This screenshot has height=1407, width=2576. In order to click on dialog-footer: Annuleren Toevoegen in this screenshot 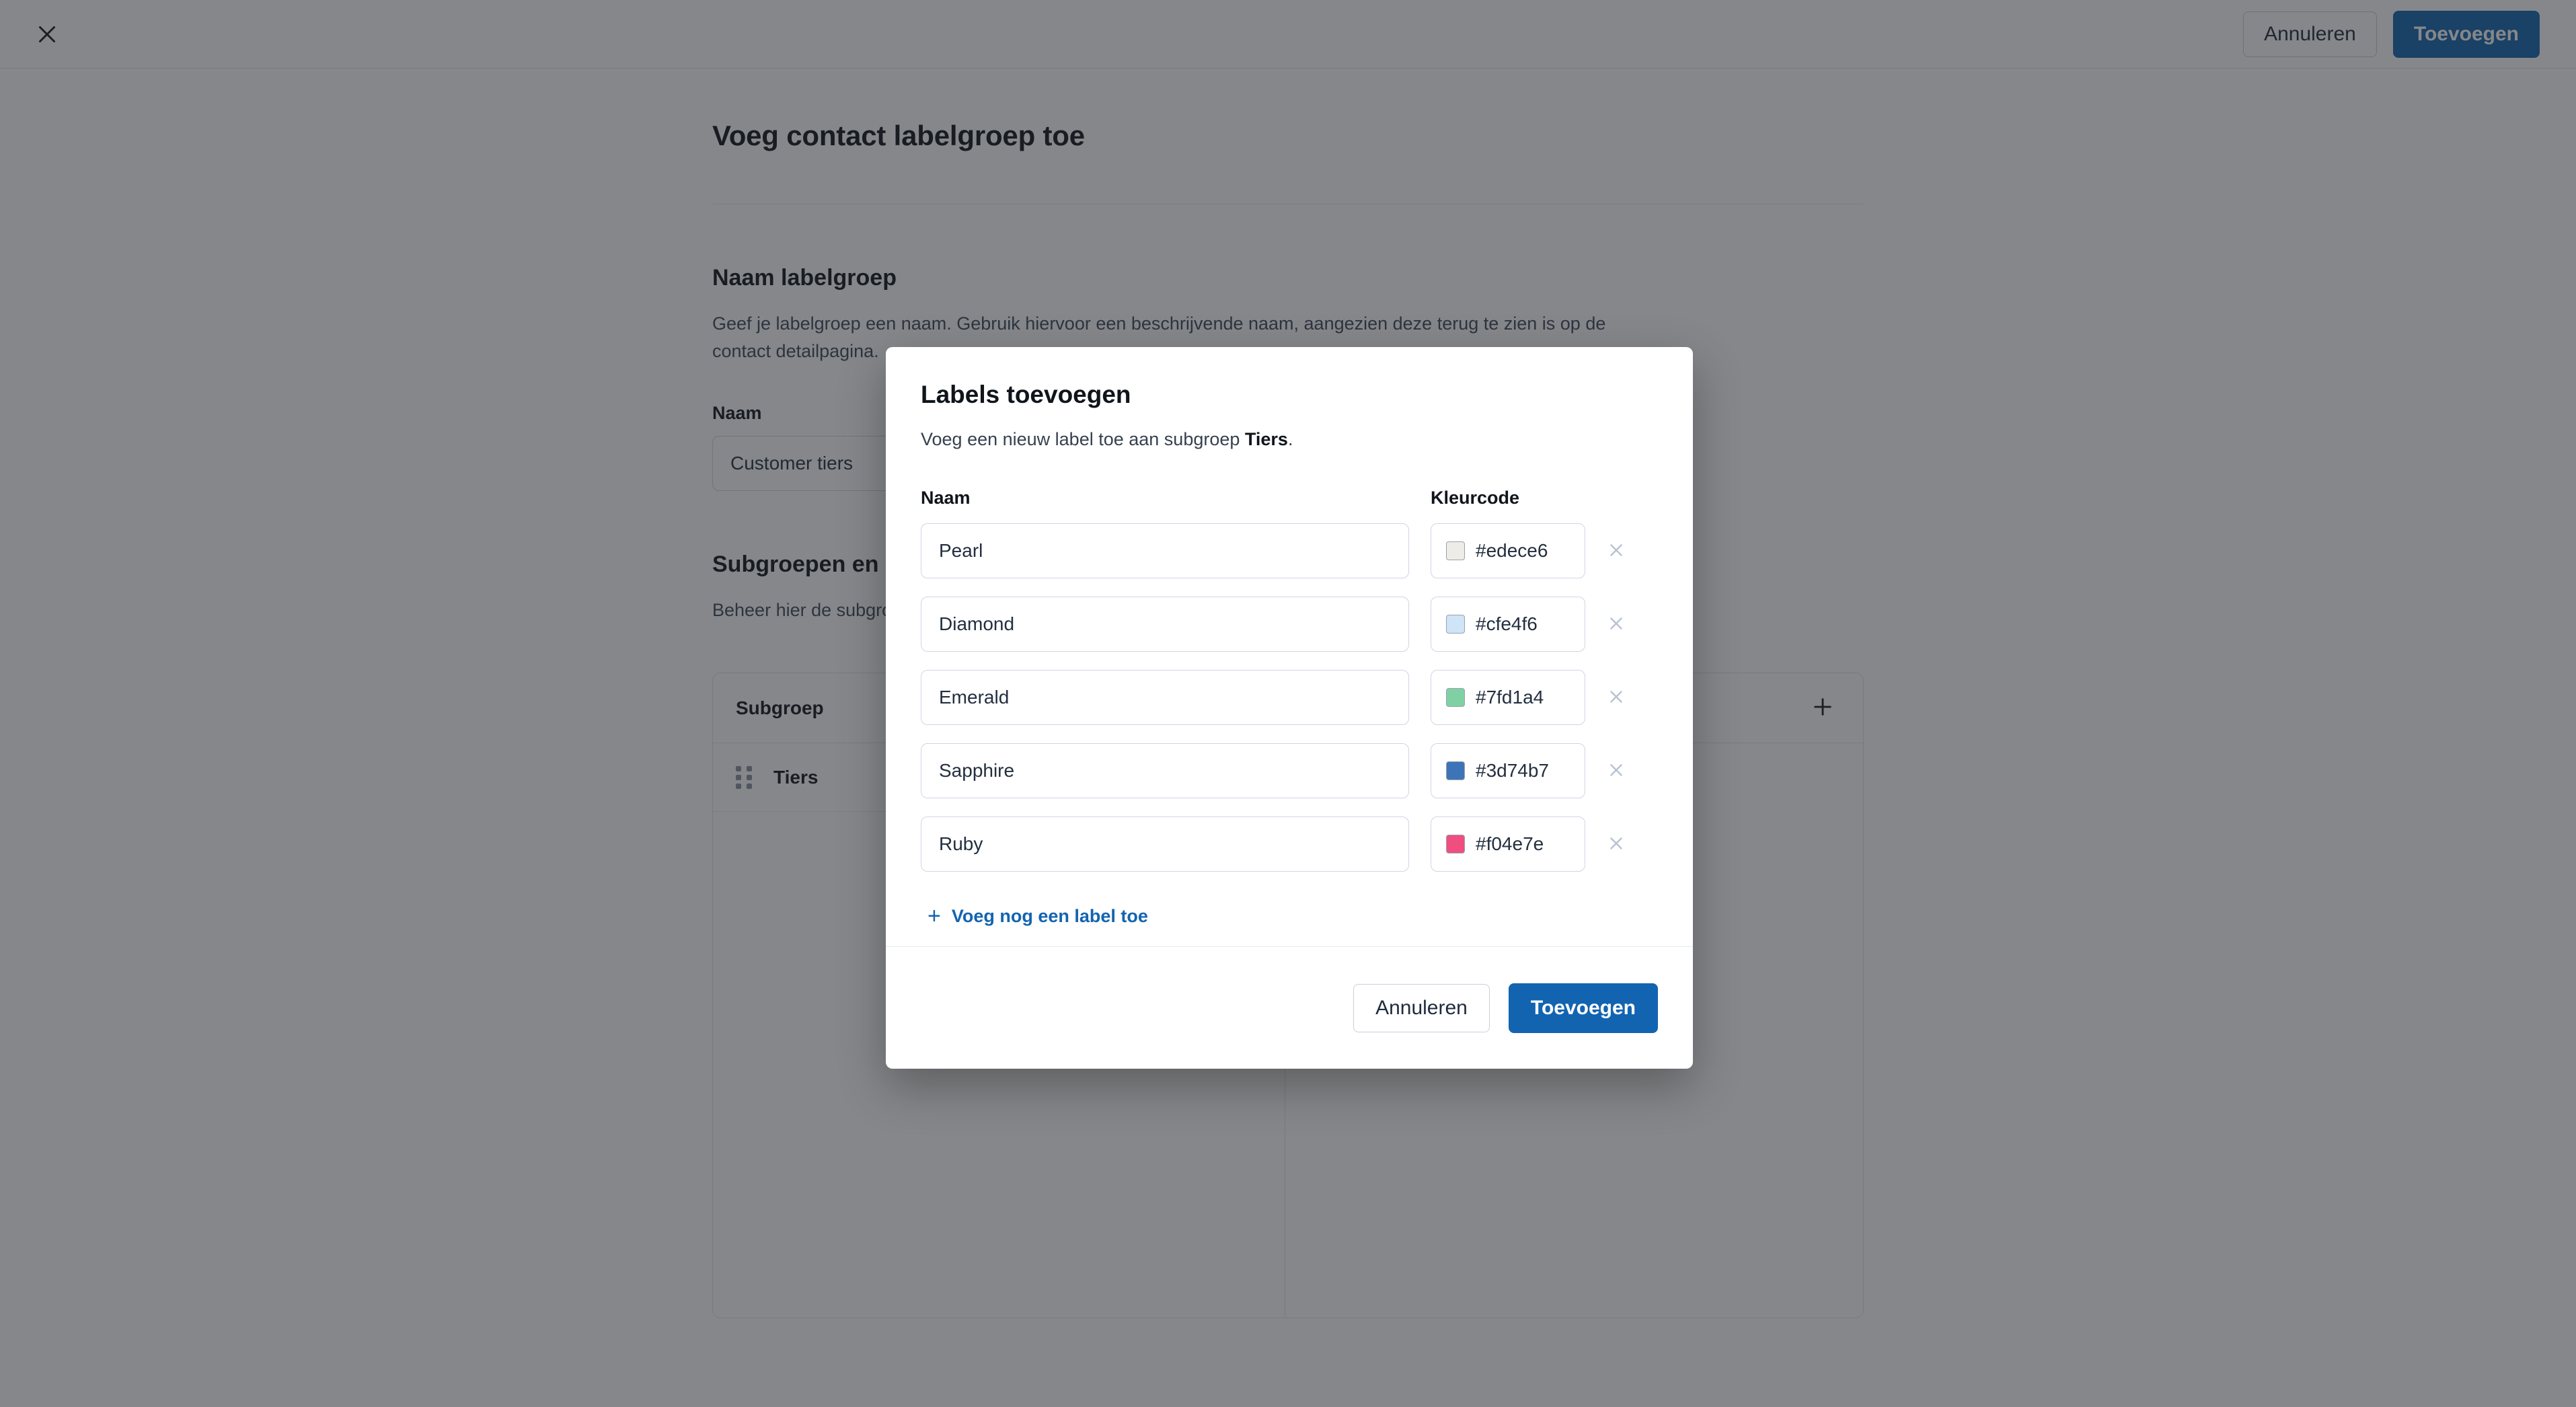, I will do `click(1289, 1007)`.